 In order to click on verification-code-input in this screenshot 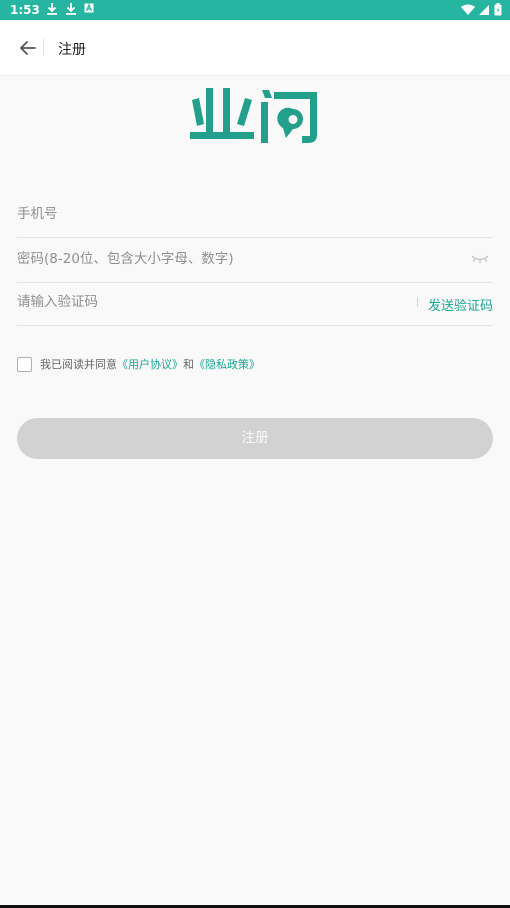, I will do `click(207, 302)`.